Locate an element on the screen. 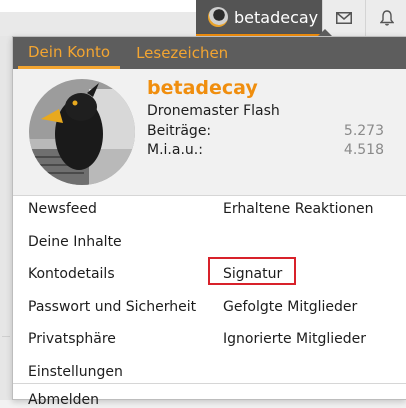  link-gefolgte-mitglieder: Gefolgte Mitglieder is located at coordinates (290, 307).